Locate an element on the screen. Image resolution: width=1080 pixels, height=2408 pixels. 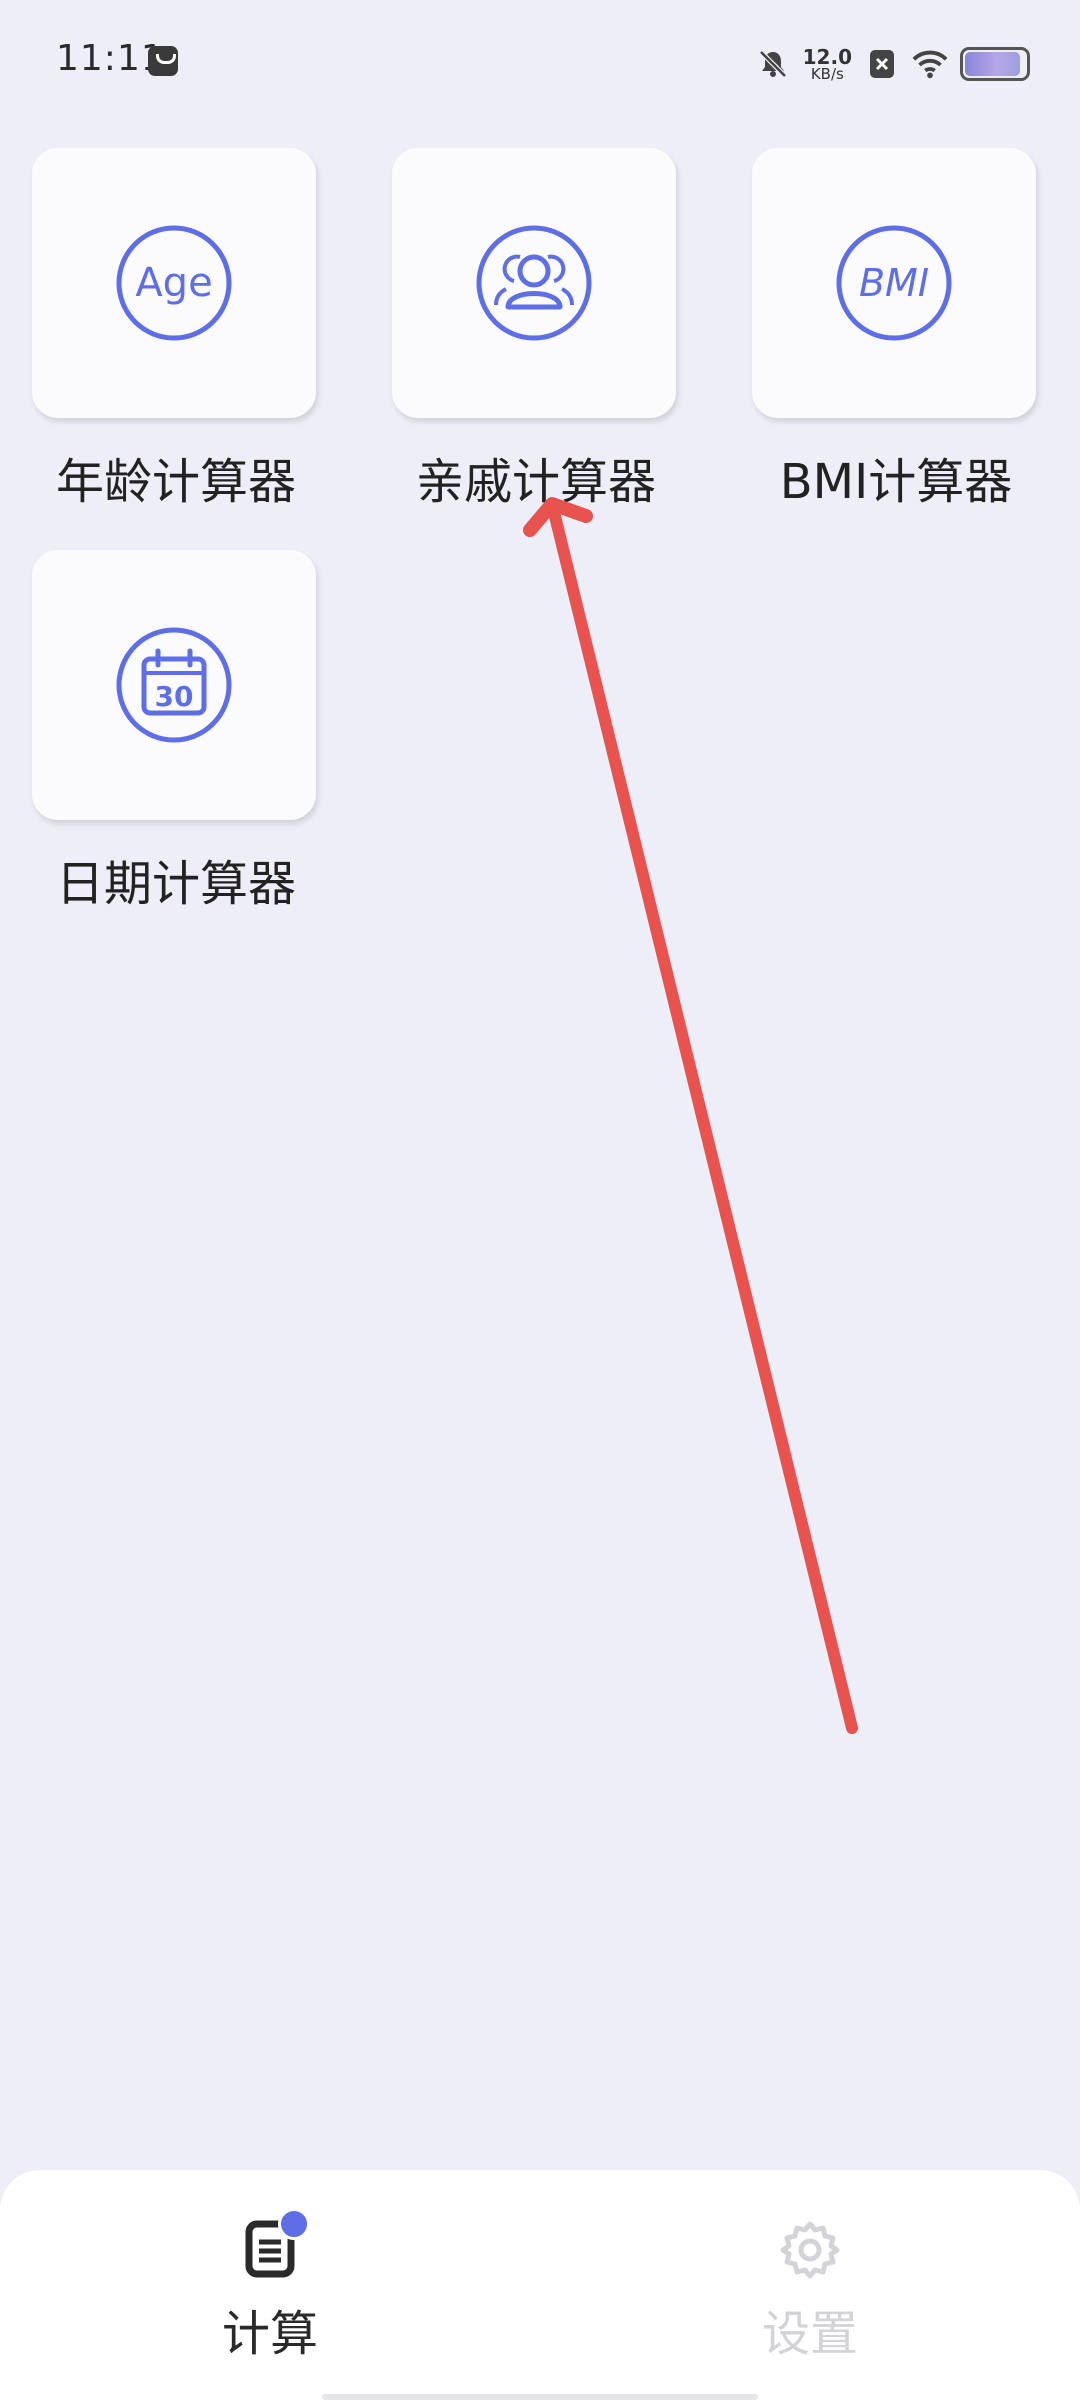
tile-date-calculator: 30 日期计算器 is located at coordinates (176, 732).